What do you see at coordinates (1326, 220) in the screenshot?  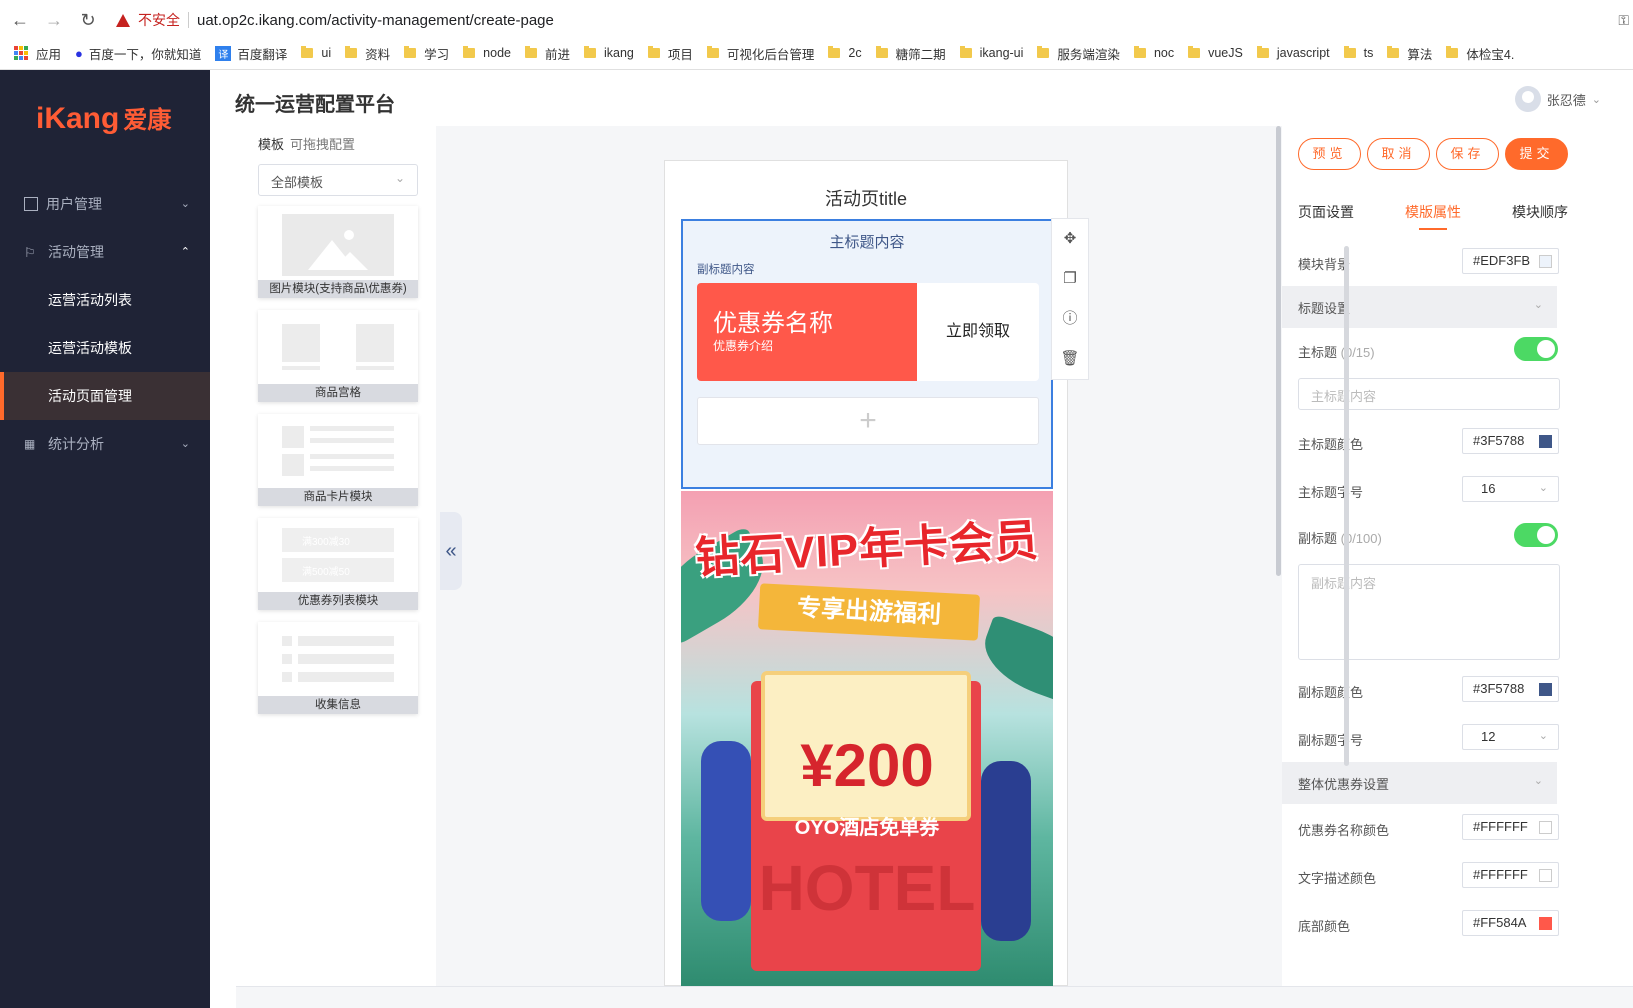 I see `tab-page-settings: 页面设置` at bounding box center [1326, 220].